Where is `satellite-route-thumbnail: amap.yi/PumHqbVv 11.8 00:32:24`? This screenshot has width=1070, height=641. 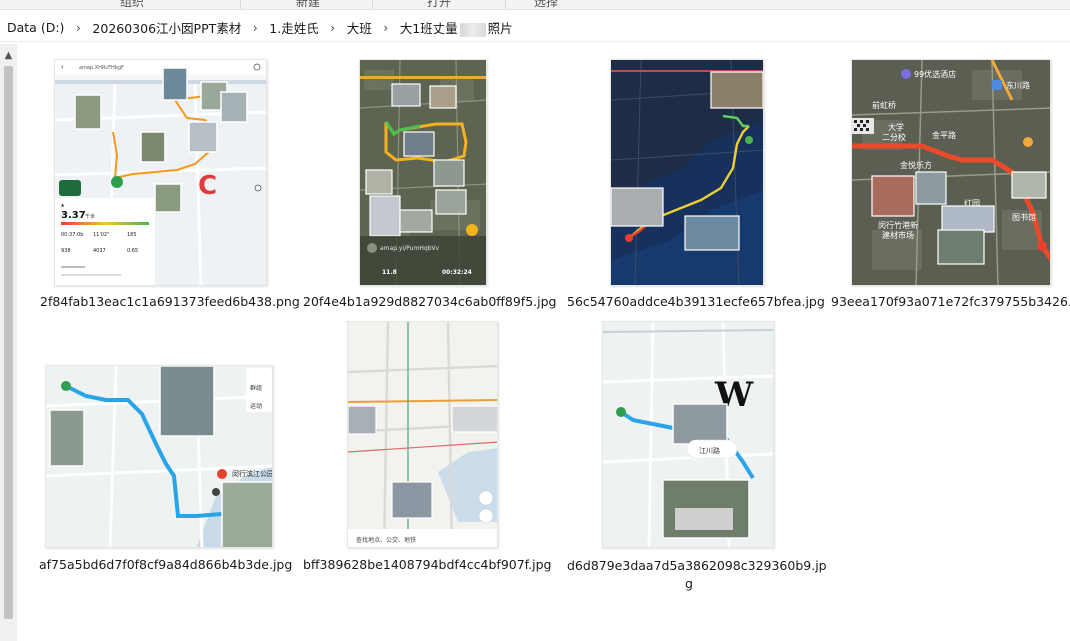 satellite-route-thumbnail: amap.yi/PumHqbVv 11.8 00:32:24 is located at coordinates (423, 172).